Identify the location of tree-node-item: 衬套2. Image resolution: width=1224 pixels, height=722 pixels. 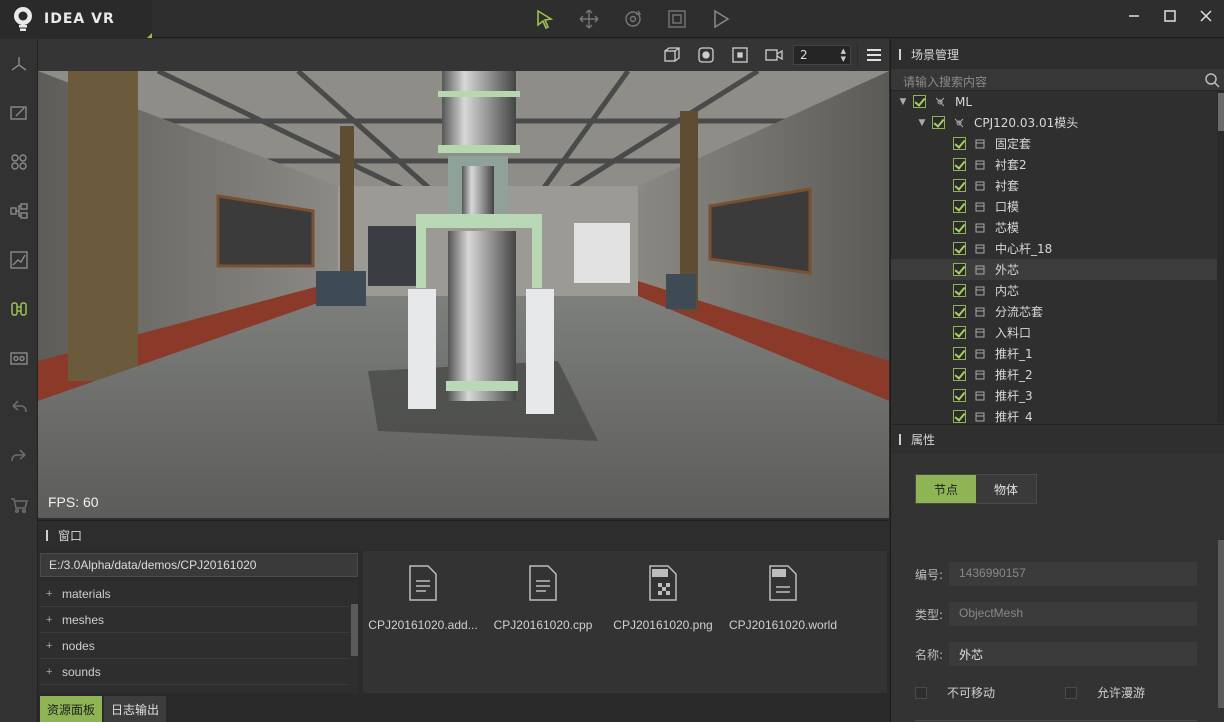
(1054, 164).